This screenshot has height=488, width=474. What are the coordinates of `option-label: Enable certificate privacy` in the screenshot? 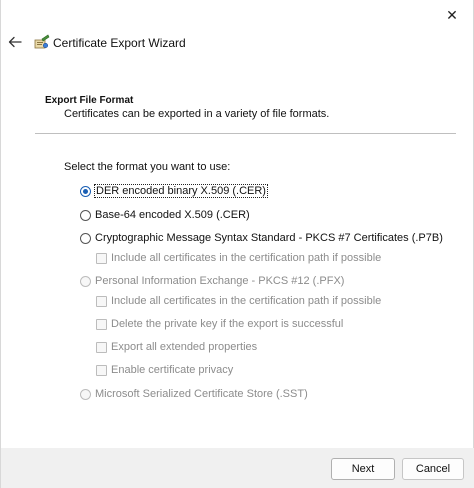 It's located at (172, 370).